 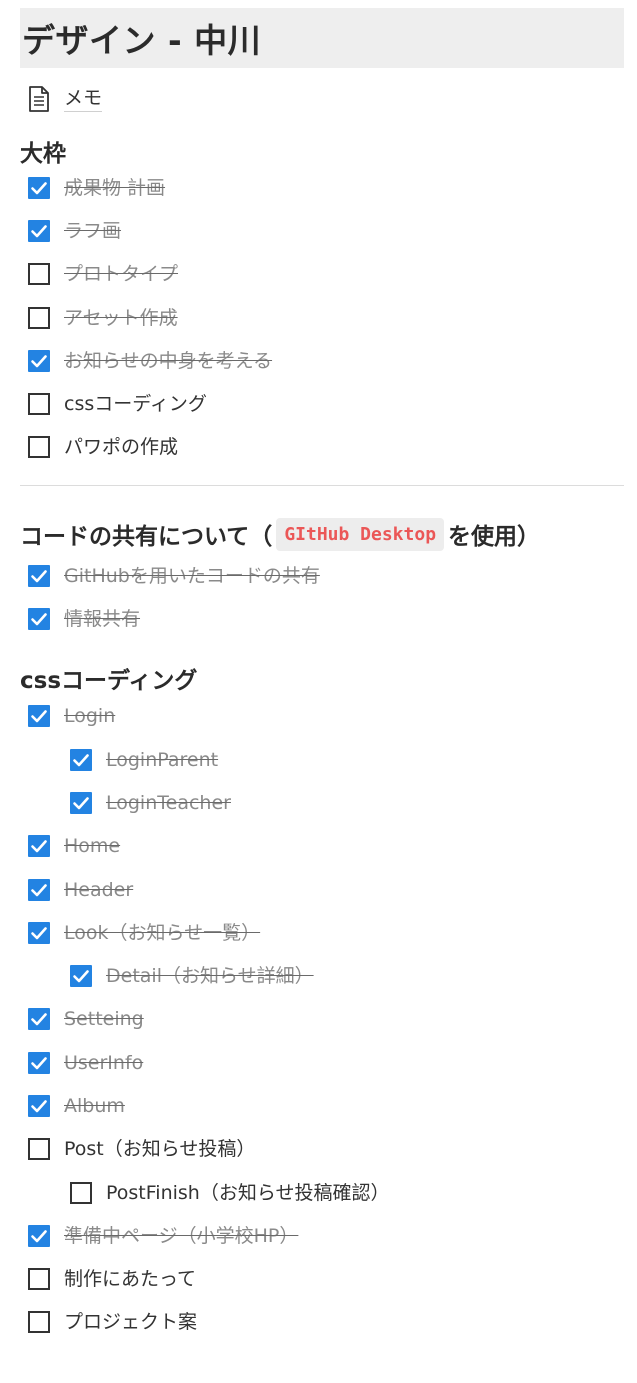 What do you see at coordinates (92, 231) in the screenshot?
I see `todo-label: ラフ画` at bounding box center [92, 231].